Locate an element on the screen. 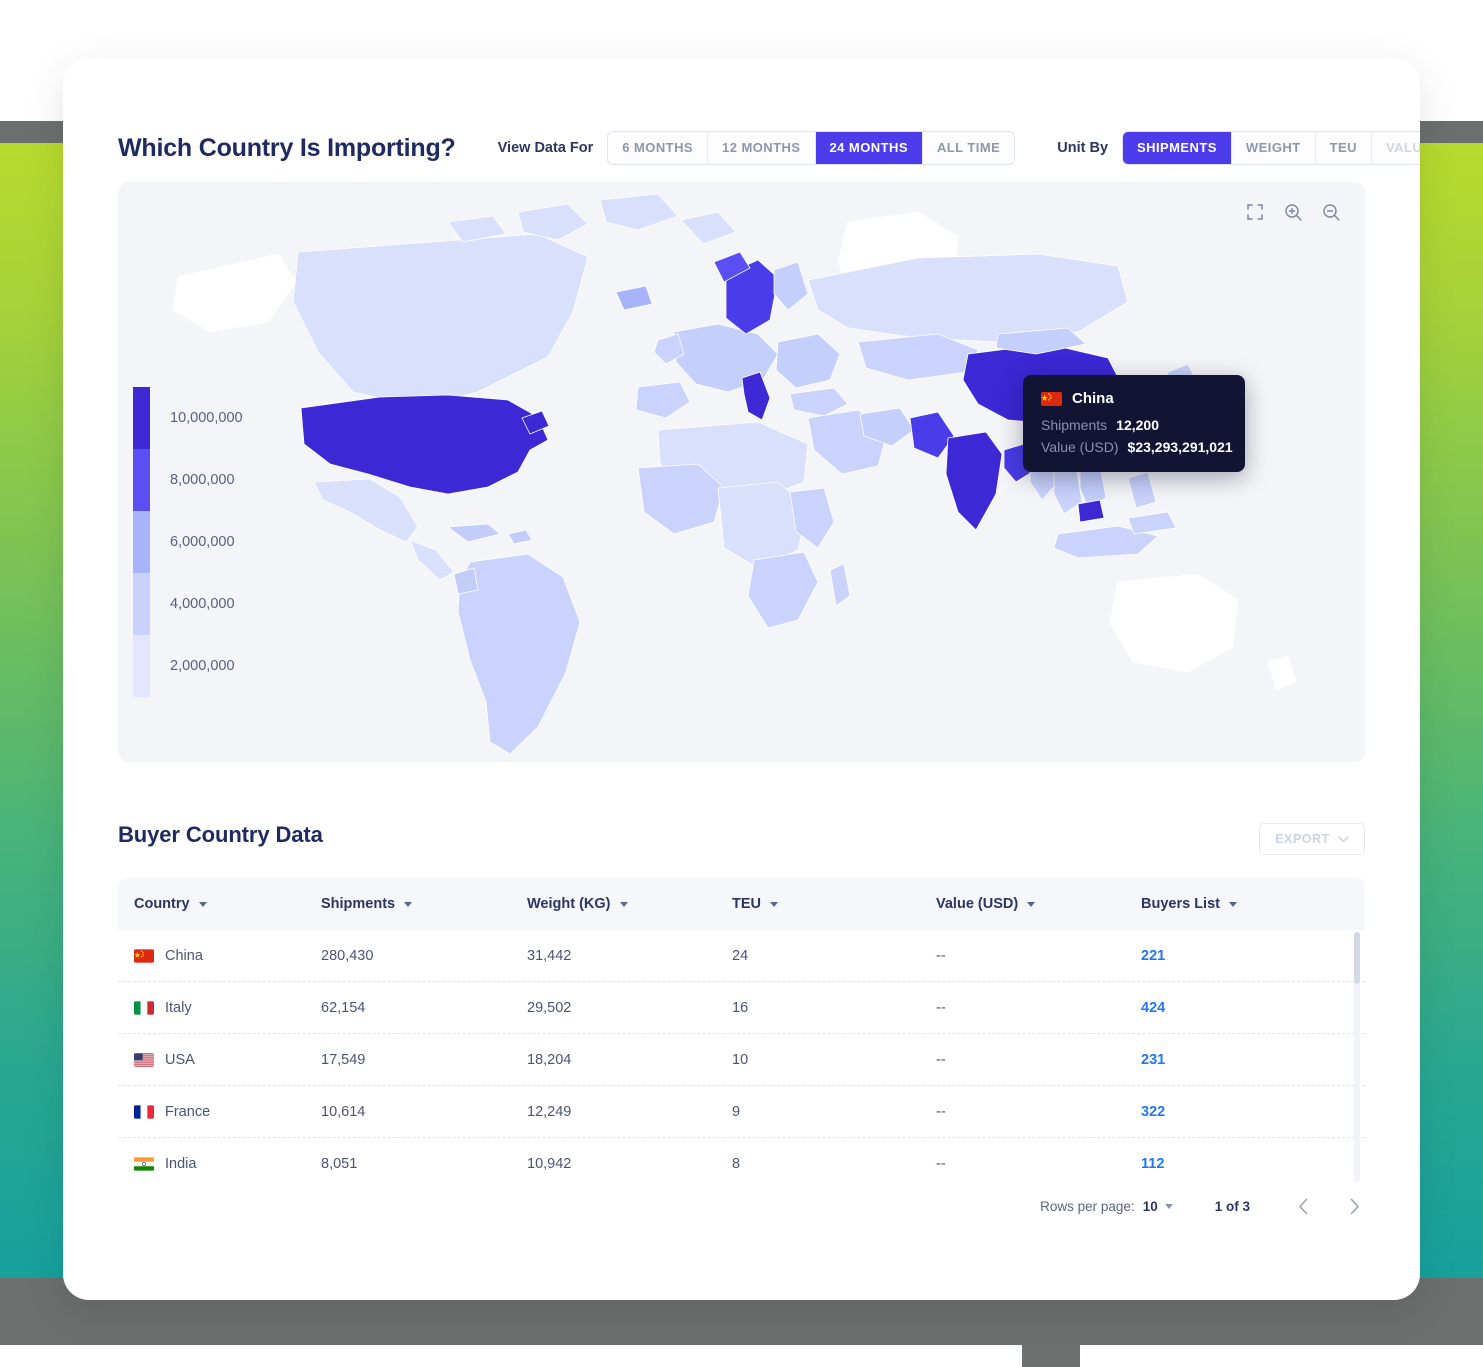 The width and height of the screenshot is (1483, 1367). chevron-right-icon is located at coordinates (1354, 1206).